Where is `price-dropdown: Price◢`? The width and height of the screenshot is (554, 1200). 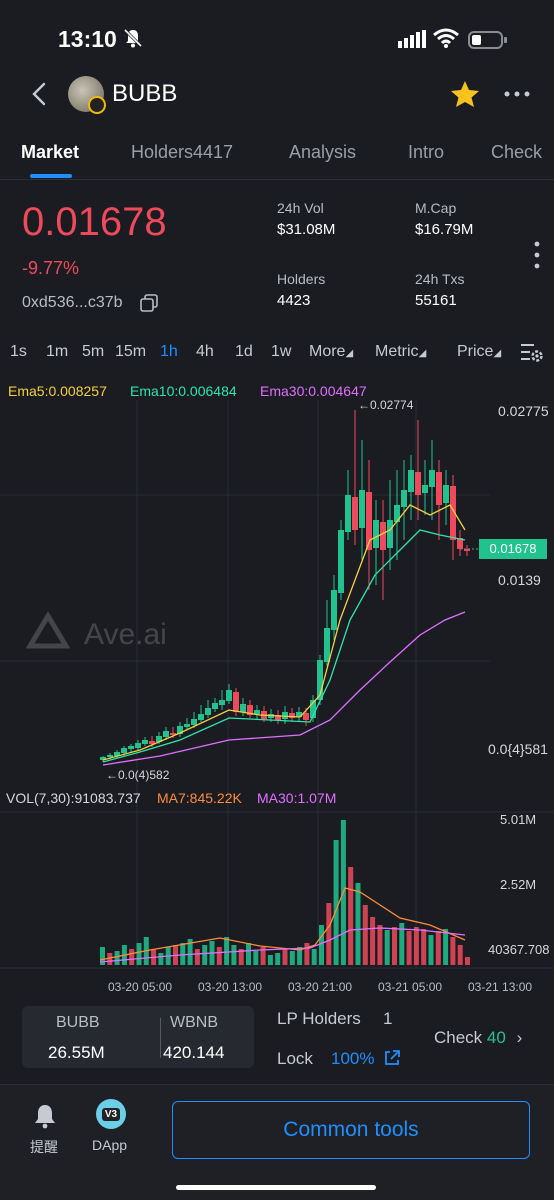
price-dropdown: Price◢ is located at coordinates (479, 352).